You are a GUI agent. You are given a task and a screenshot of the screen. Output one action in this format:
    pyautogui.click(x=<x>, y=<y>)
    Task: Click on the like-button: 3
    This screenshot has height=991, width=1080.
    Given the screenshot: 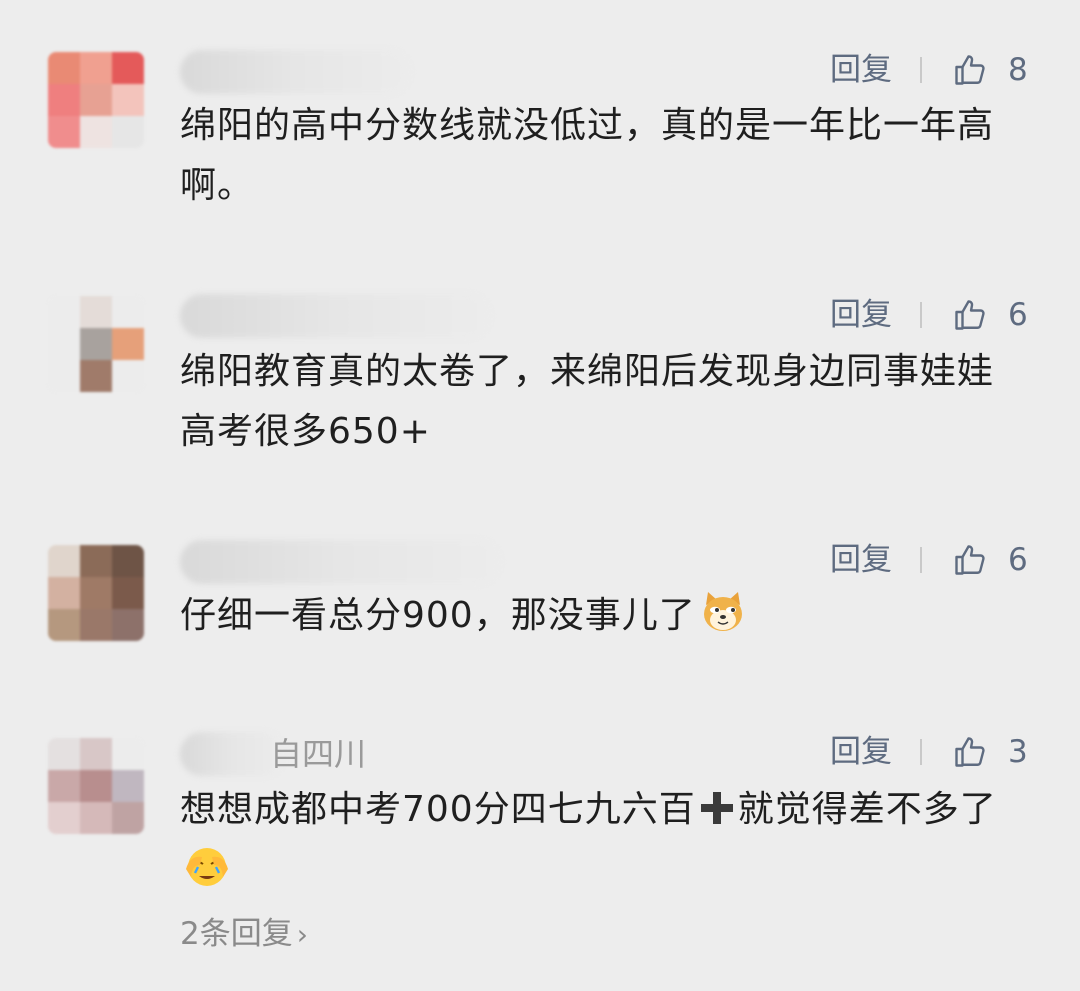 What is the action you would take?
    pyautogui.click(x=990, y=752)
    